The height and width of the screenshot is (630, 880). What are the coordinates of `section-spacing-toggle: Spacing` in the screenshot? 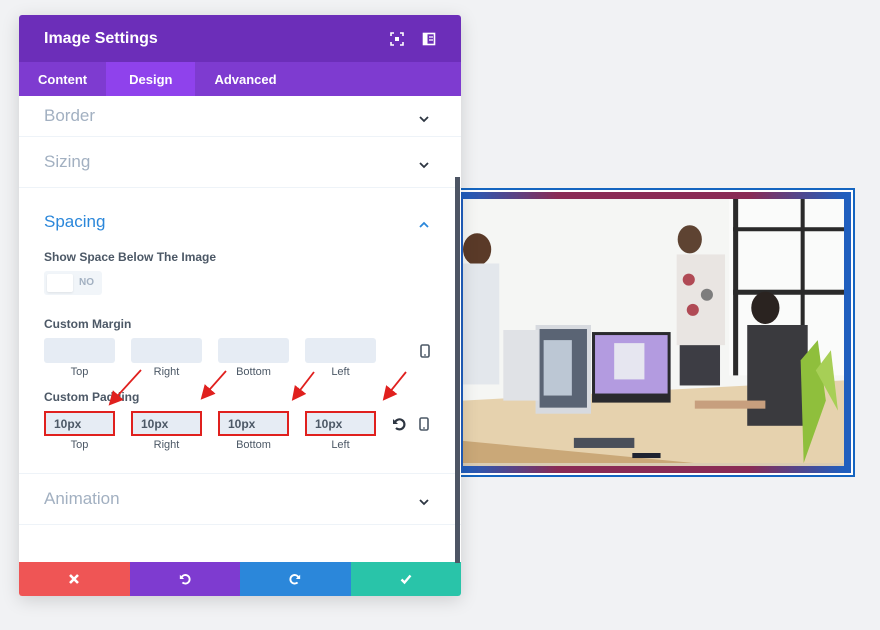 It's located at (240, 222).